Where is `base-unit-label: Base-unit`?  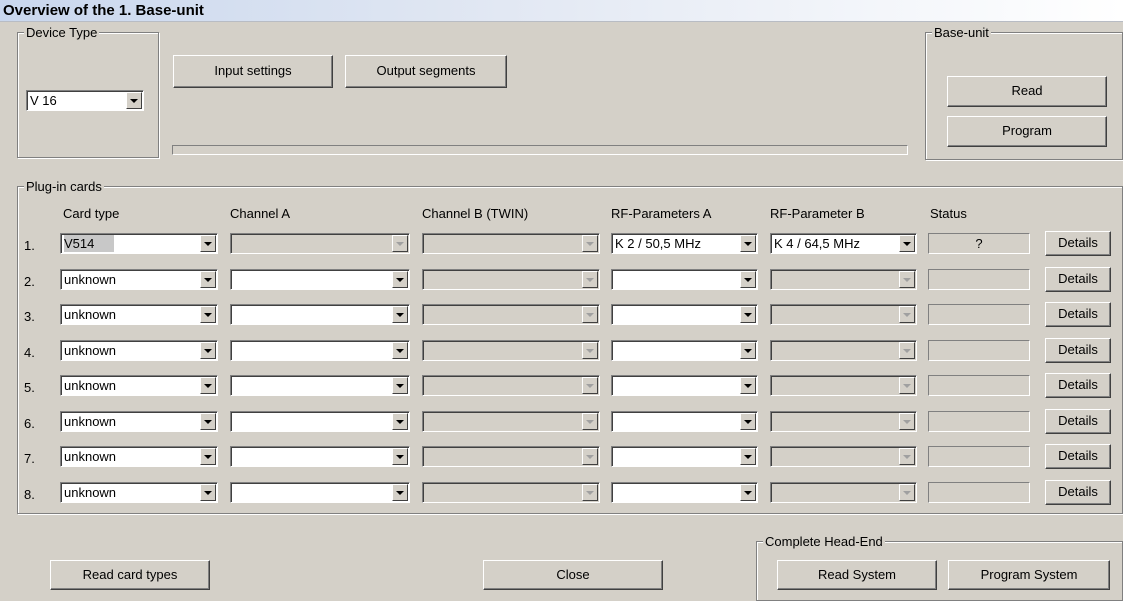 base-unit-label: Base-unit is located at coordinates (961, 32).